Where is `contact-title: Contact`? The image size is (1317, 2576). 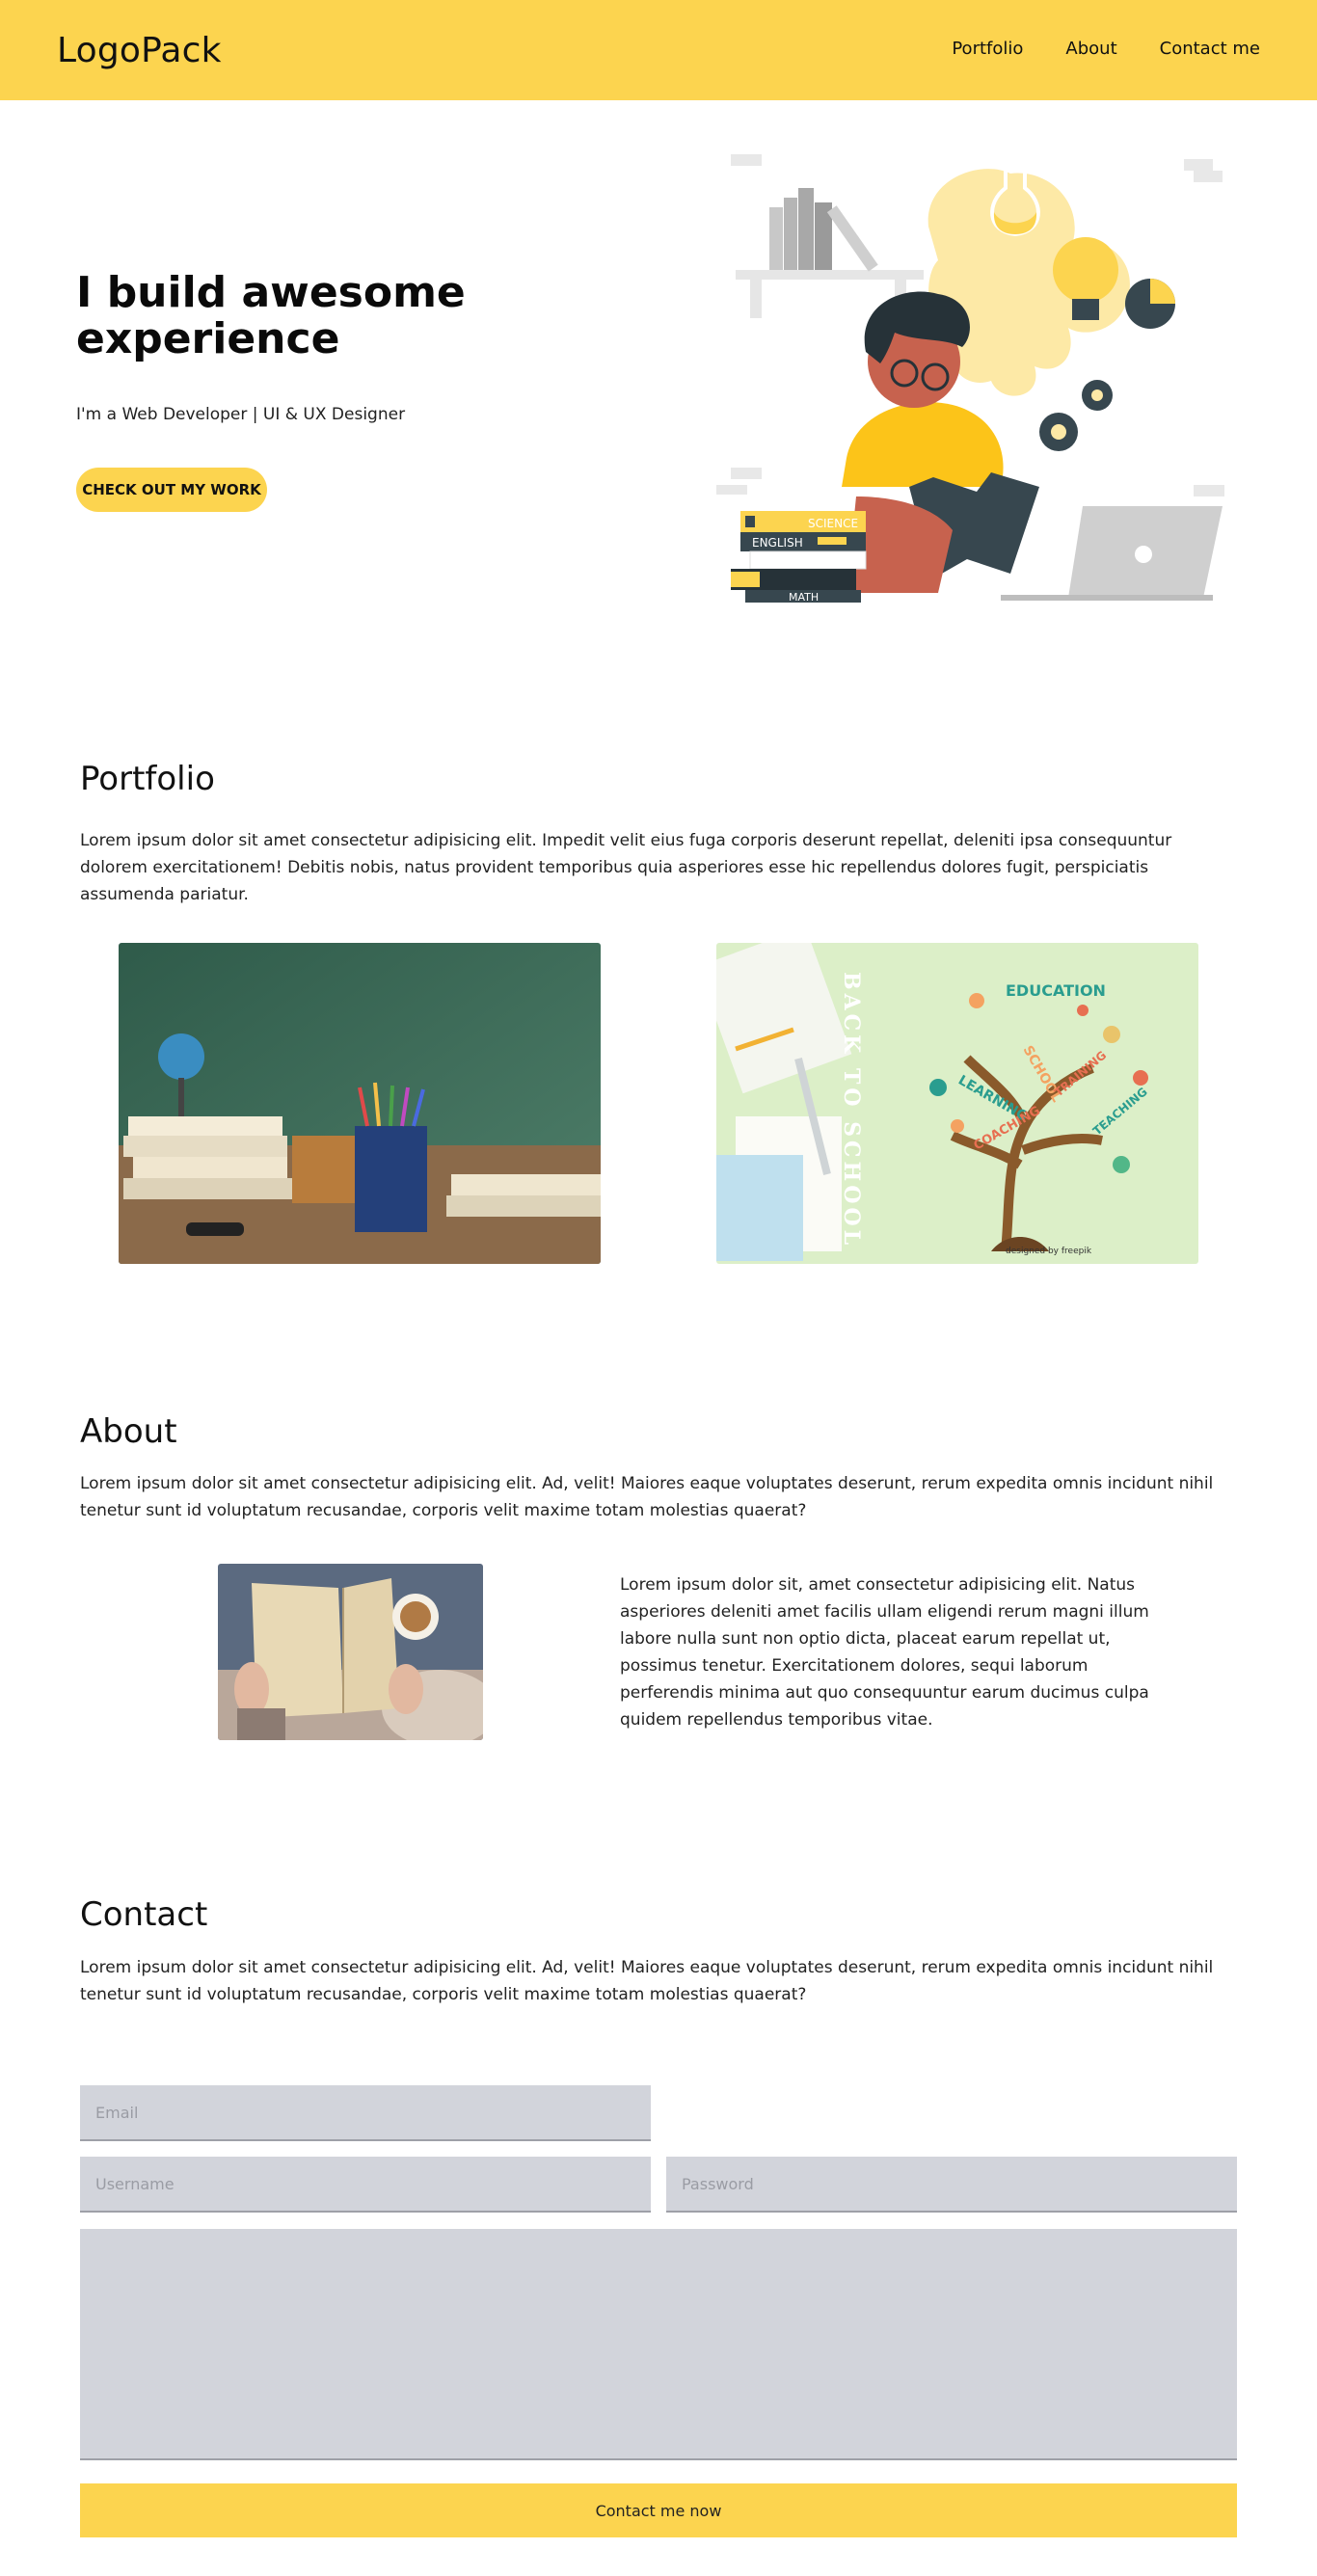
contact-title: Contact is located at coordinates (144, 1915).